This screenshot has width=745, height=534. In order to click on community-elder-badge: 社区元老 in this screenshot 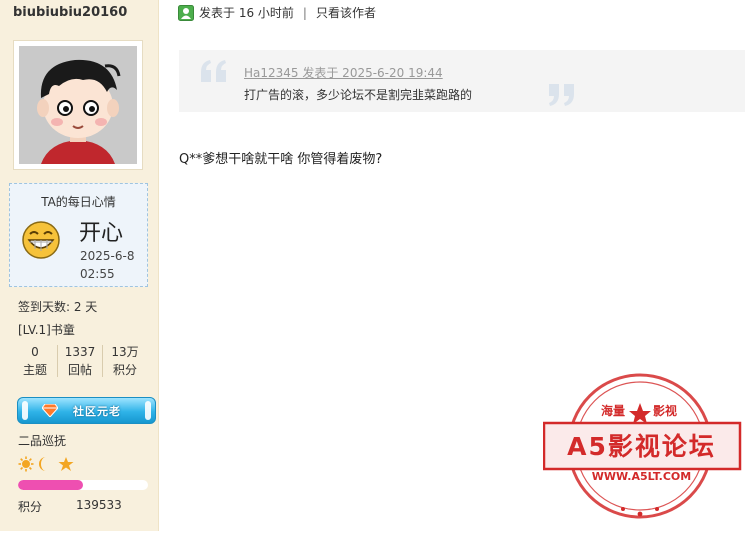, I will do `click(86, 410)`.